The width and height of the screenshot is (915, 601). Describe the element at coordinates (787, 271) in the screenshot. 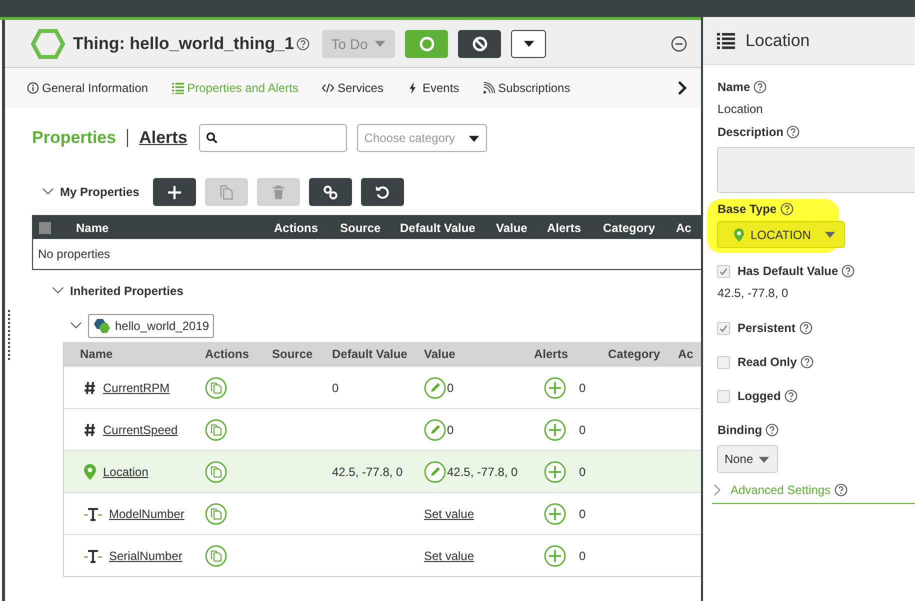

I see `checkbox-label: Has Default Value` at that location.